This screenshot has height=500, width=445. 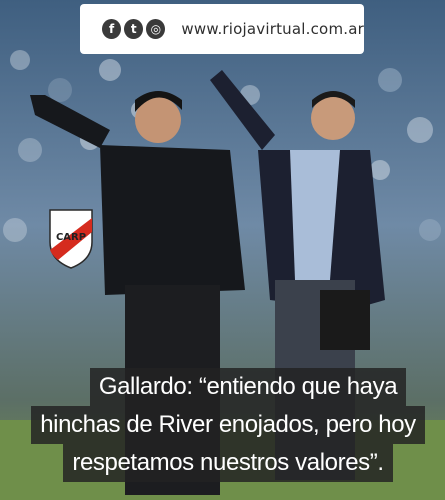 I want to click on crest-letters: CARP, so click(x=71, y=237).